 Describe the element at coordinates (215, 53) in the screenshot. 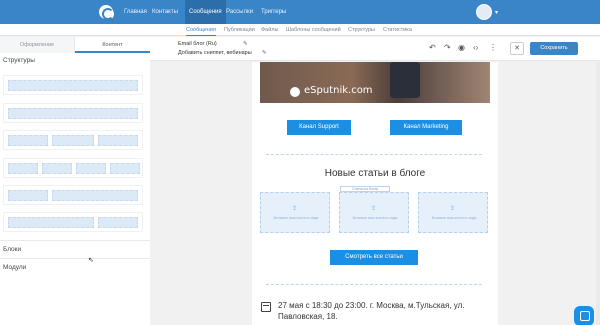

I see `message-subject: Добавить сниппет, вебинары` at that location.